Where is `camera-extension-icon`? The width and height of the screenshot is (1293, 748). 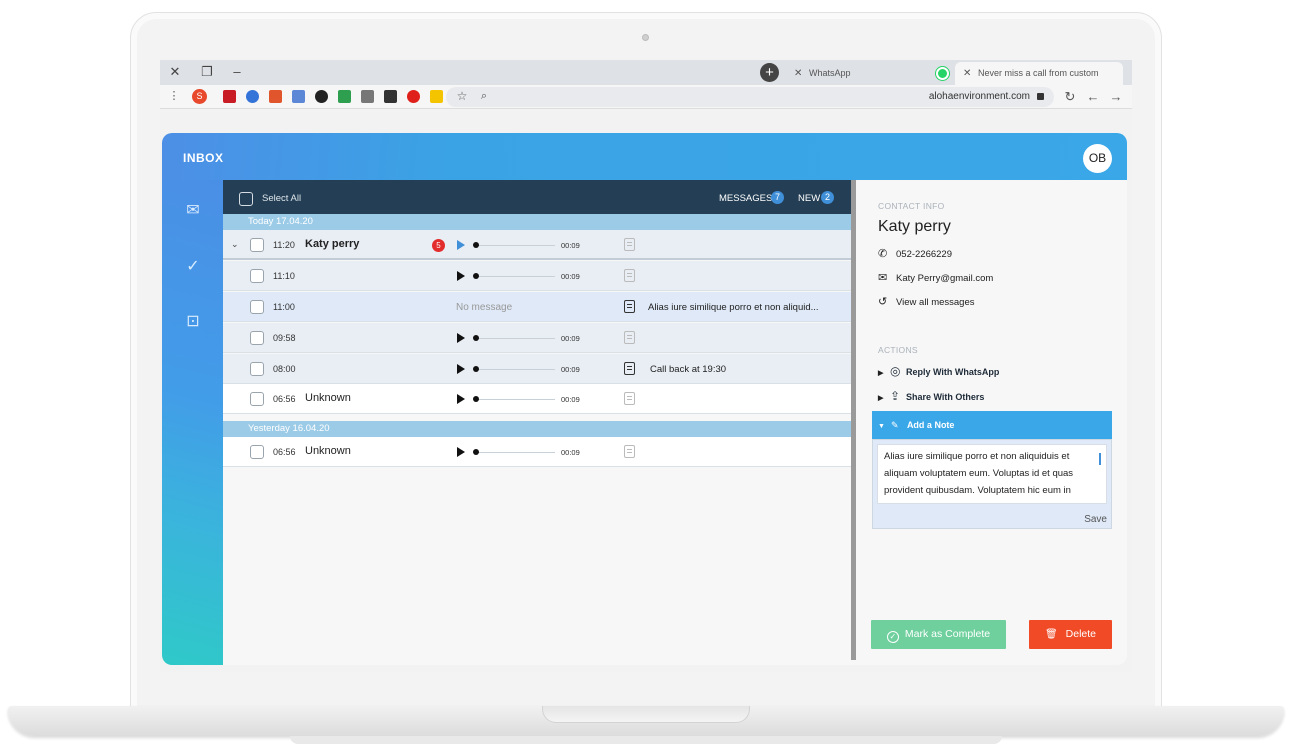 camera-extension-icon is located at coordinates (367, 96).